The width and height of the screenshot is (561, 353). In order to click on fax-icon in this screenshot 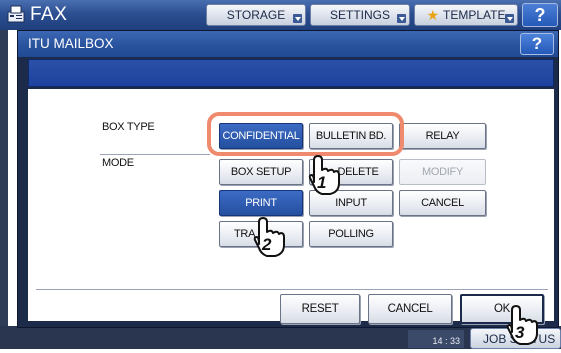, I will do `click(16, 14)`.